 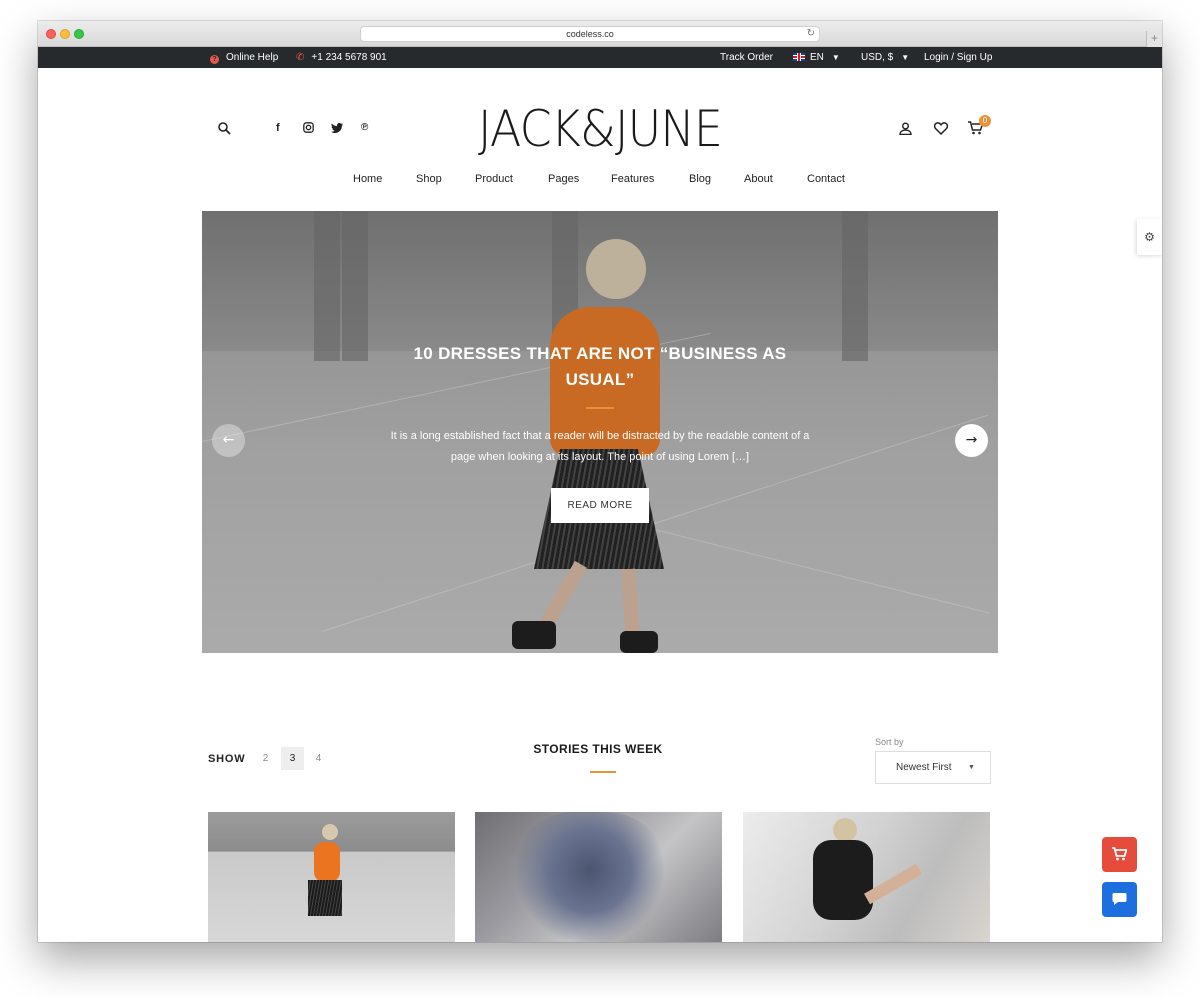 I want to click on browser-chrome: codeless.co ↻ +, so click(x=600, y=34).